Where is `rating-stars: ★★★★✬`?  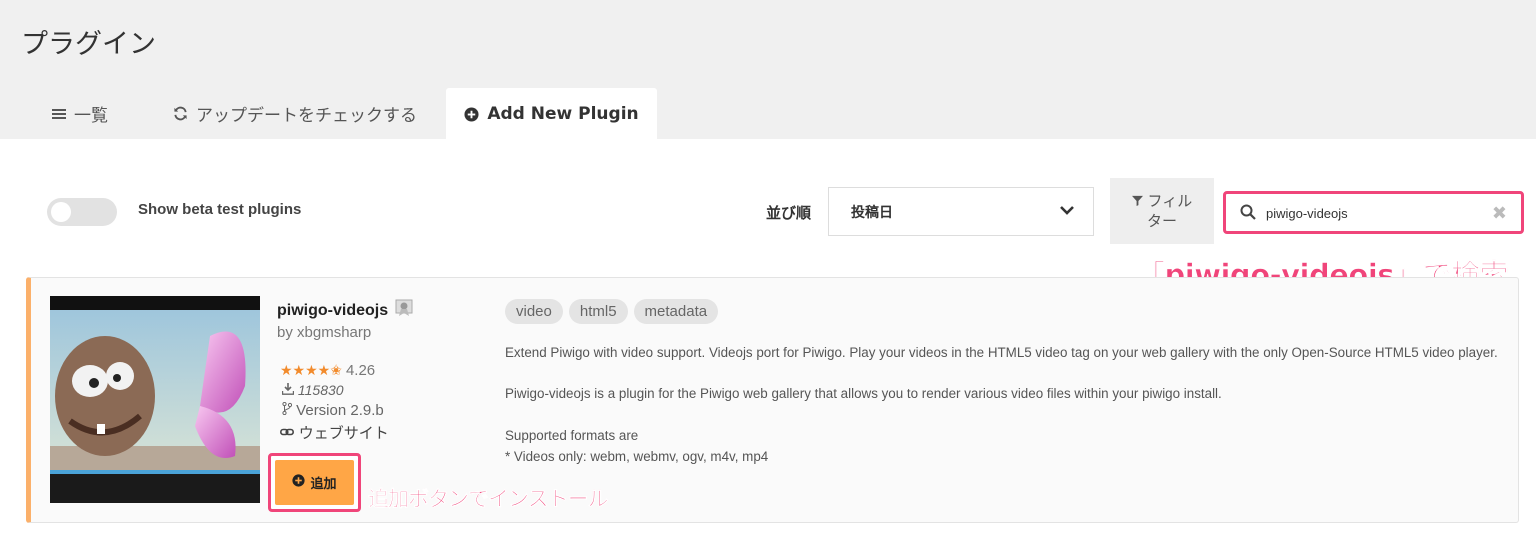
rating-stars: ★★★★✬ is located at coordinates (311, 370).